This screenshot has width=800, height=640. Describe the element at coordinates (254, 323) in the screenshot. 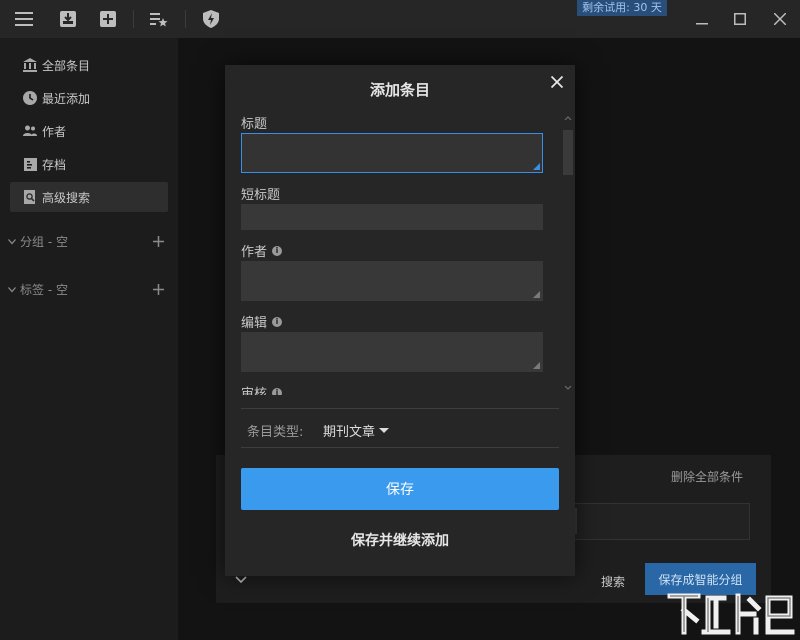

I see `editor-label-text: 编辑` at that location.